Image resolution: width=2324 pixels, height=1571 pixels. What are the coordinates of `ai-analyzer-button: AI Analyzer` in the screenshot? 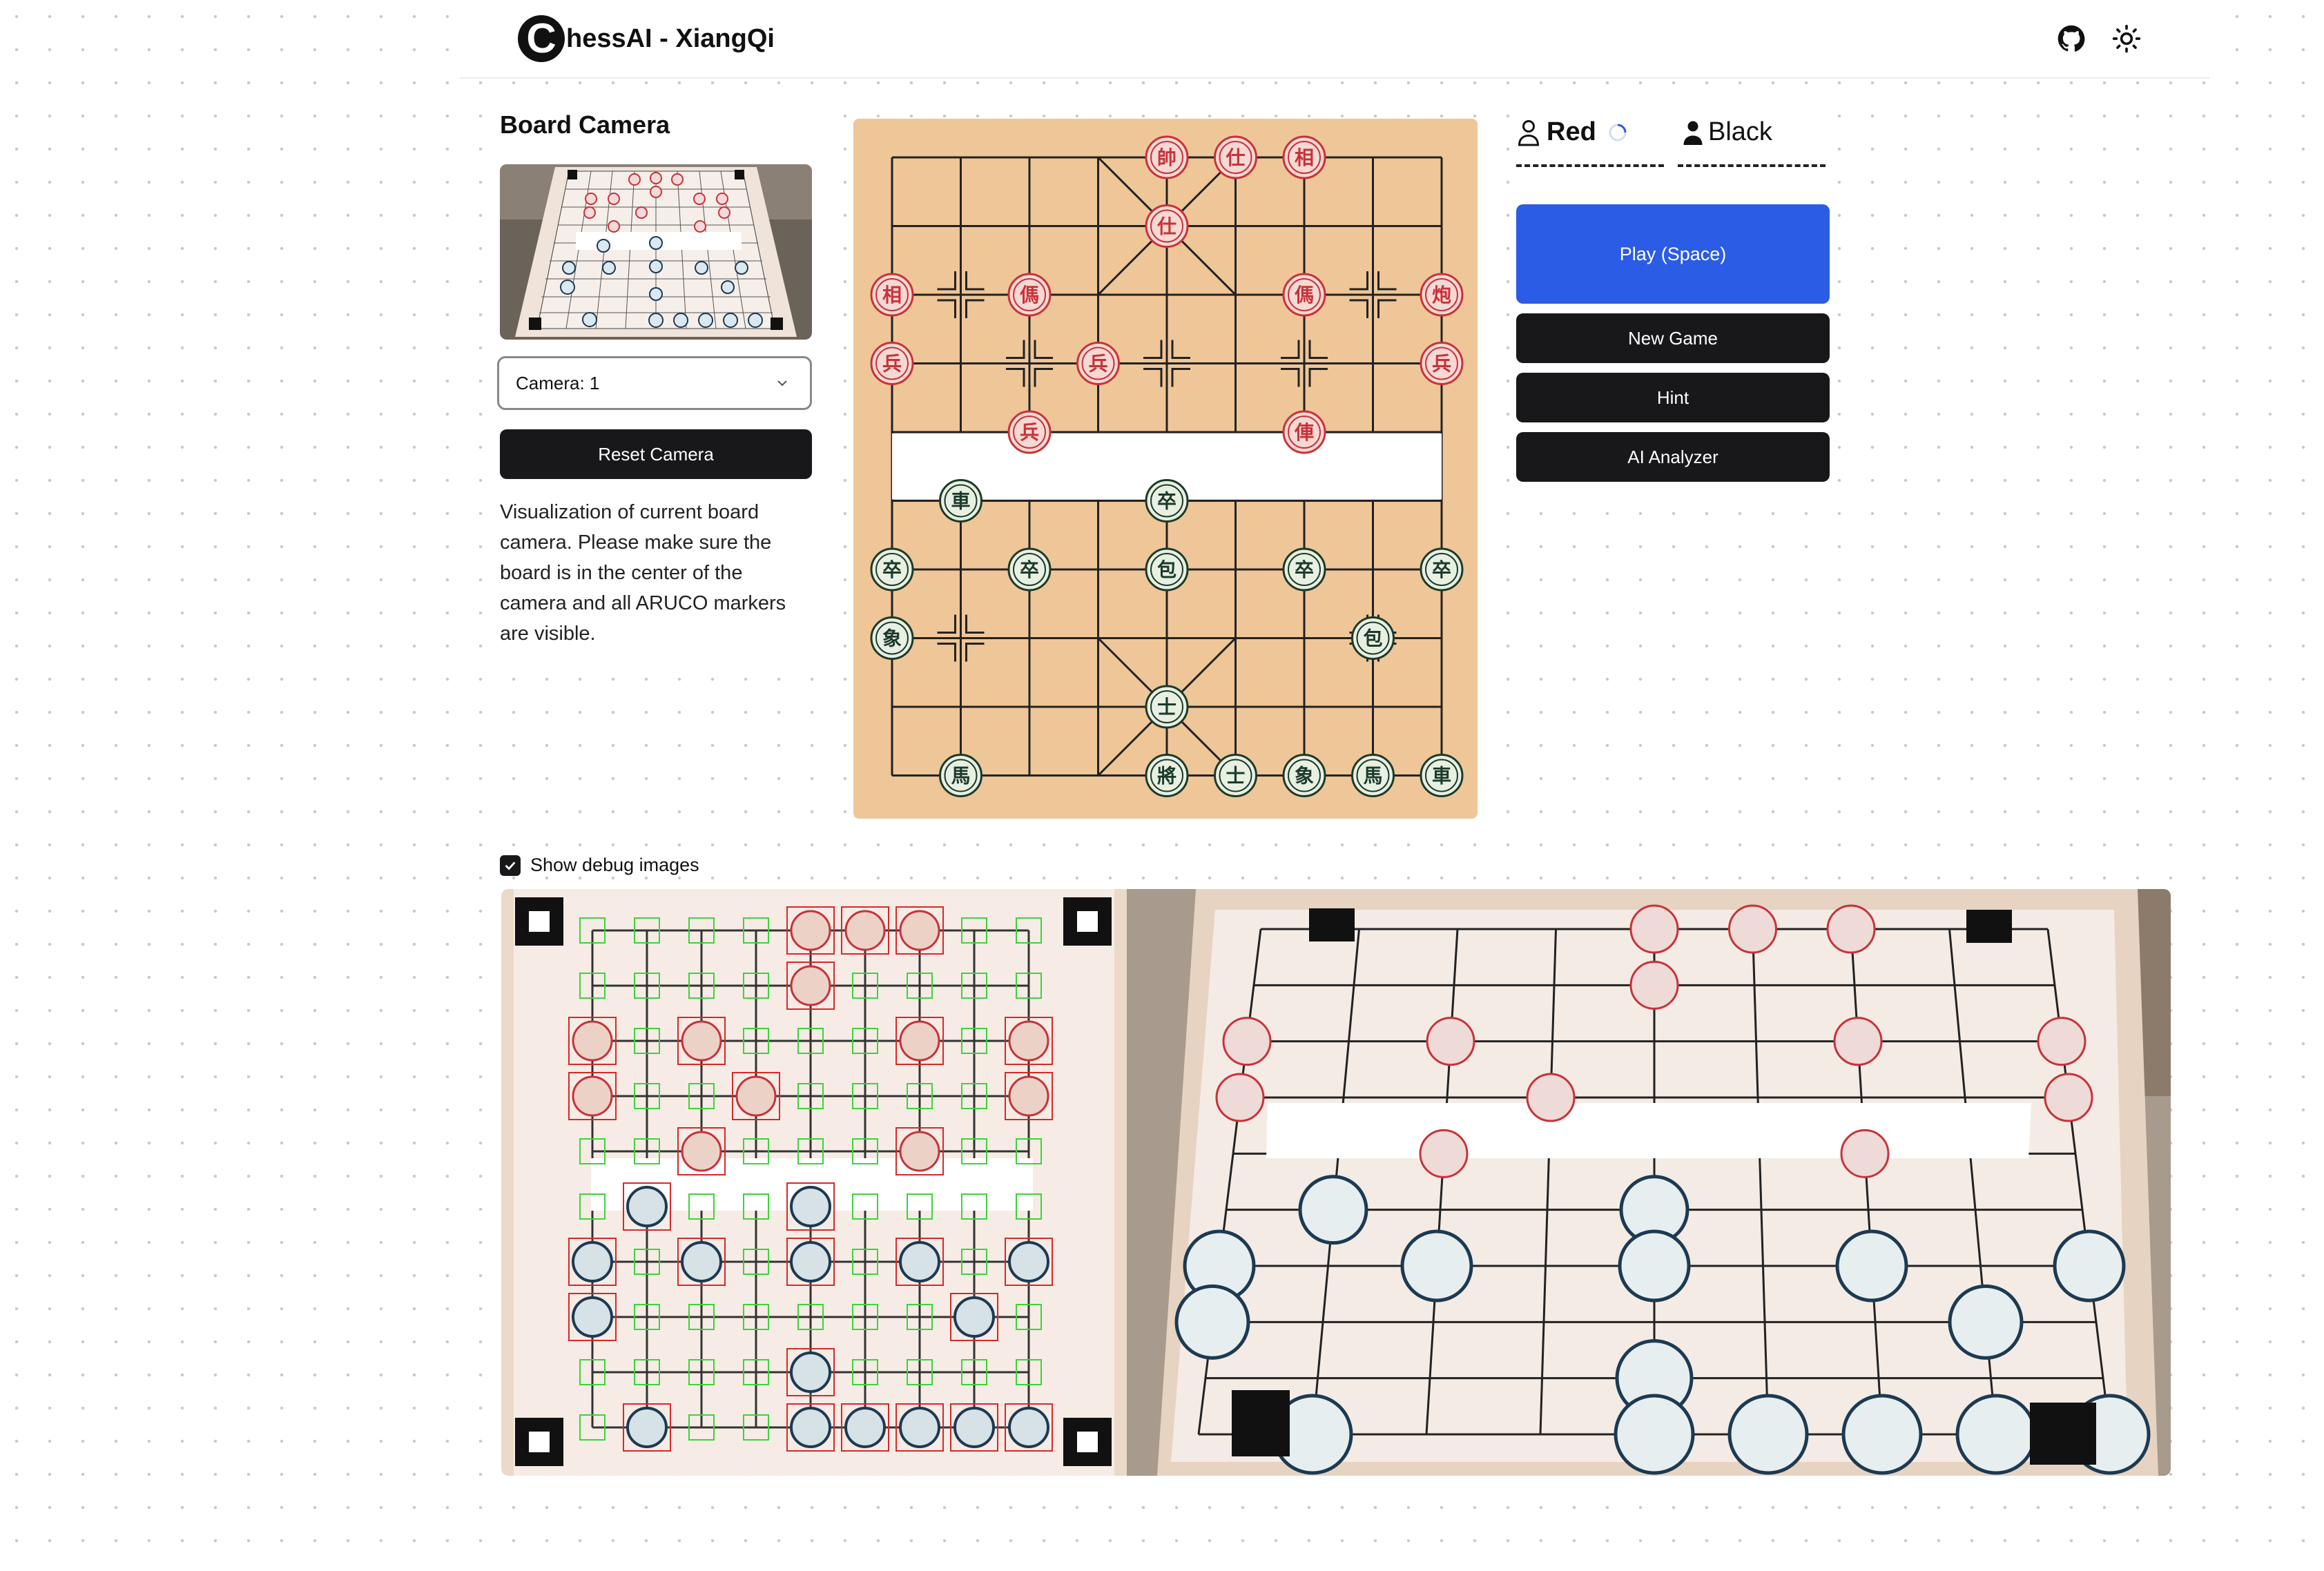 It's located at (1673, 457).